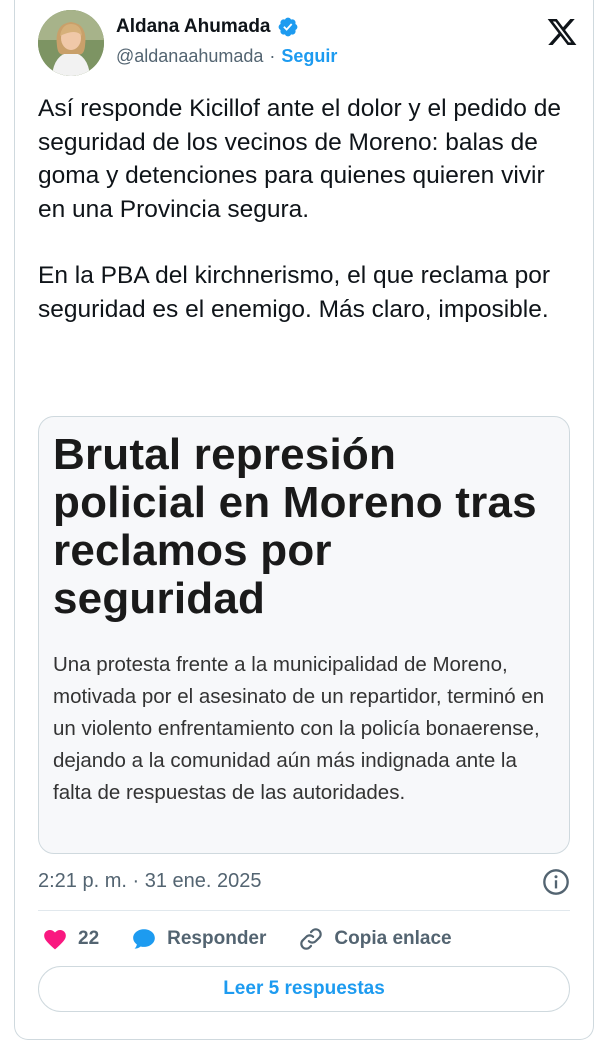 The width and height of the screenshot is (610, 1040). What do you see at coordinates (287, 27) in the screenshot?
I see `verified-badge-icon` at bounding box center [287, 27].